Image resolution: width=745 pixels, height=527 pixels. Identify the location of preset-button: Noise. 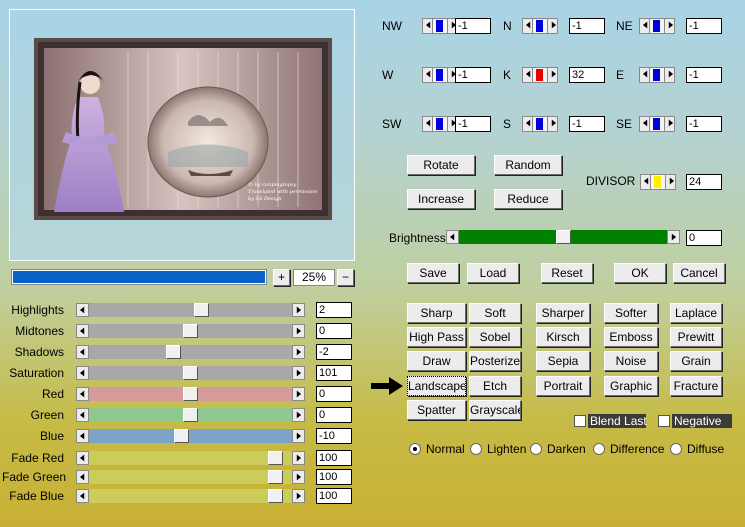
(631, 361).